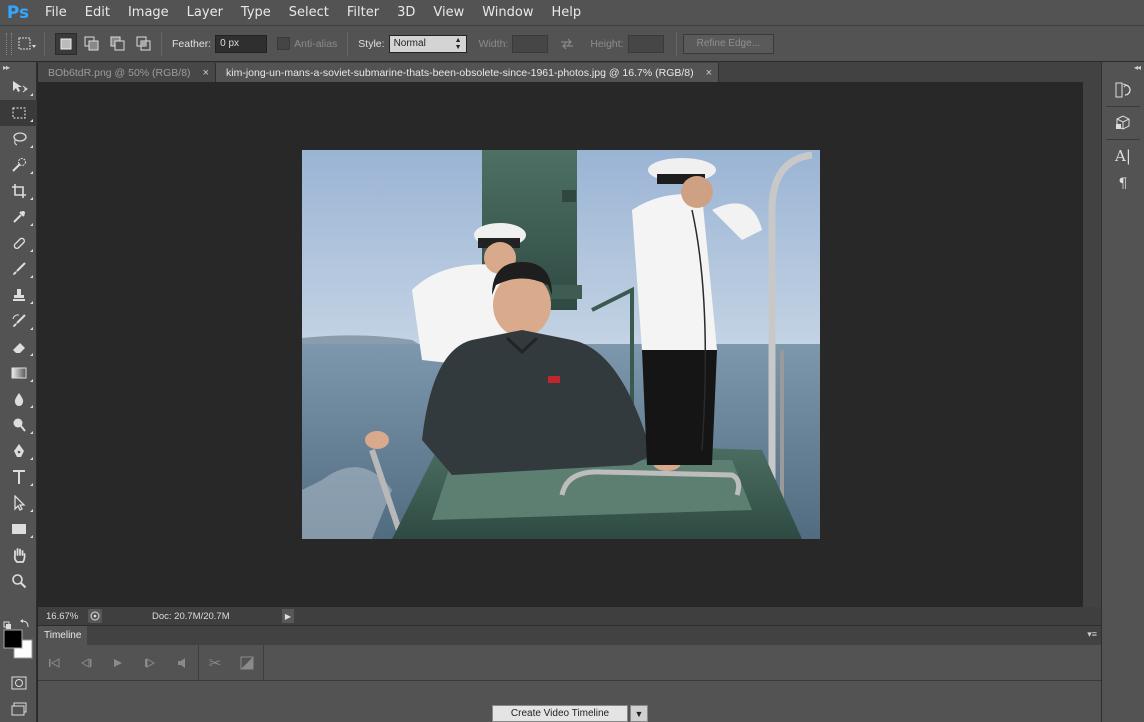  What do you see at coordinates (9, 43) in the screenshot?
I see `options-bar-grip` at bounding box center [9, 43].